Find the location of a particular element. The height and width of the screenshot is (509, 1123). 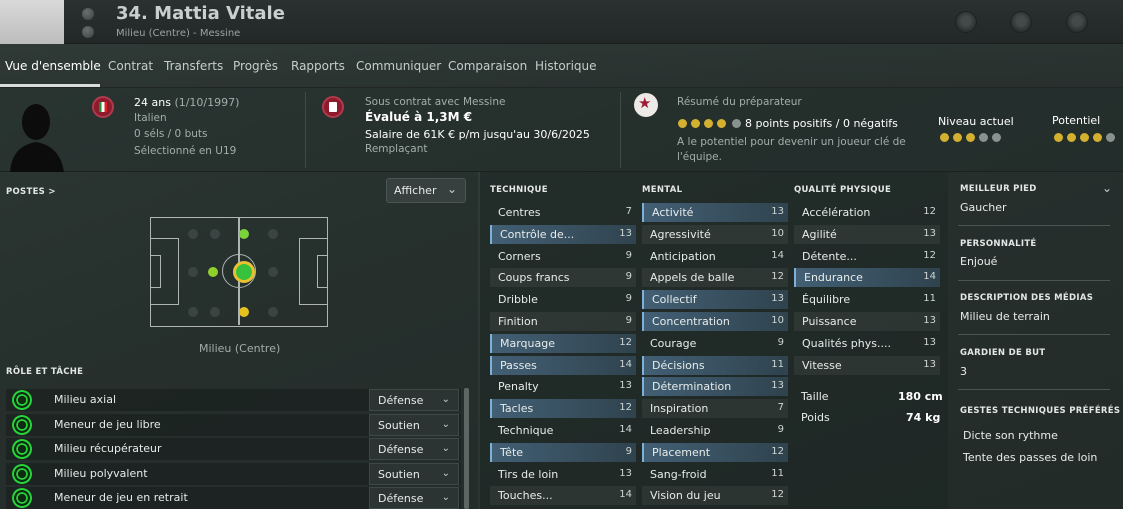

physical-title: QUALITÉ PHYSIQUE is located at coordinates (843, 190).